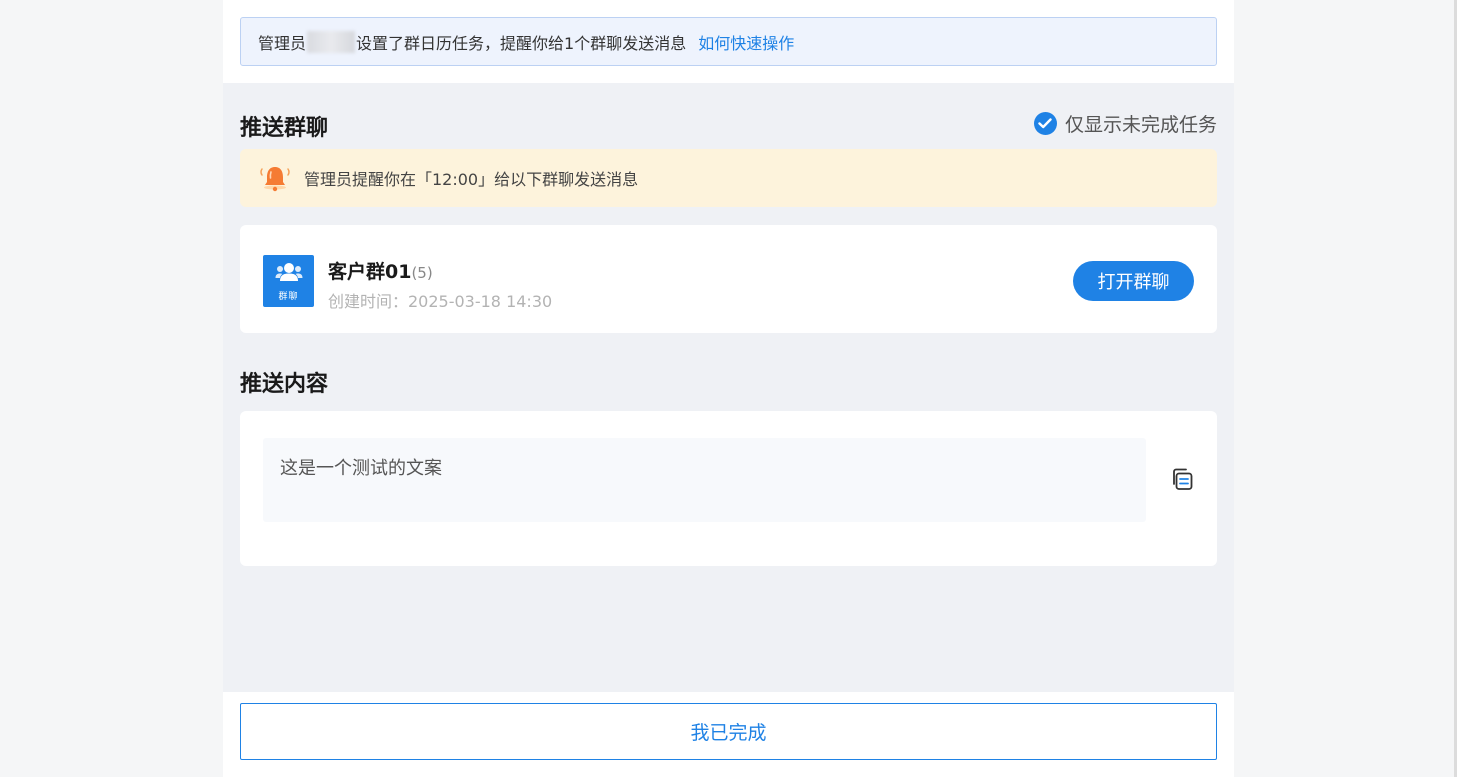 The height and width of the screenshot is (777, 1457). What do you see at coordinates (288, 296) in the screenshot?
I see `group-avatar-tag: 群聊` at bounding box center [288, 296].